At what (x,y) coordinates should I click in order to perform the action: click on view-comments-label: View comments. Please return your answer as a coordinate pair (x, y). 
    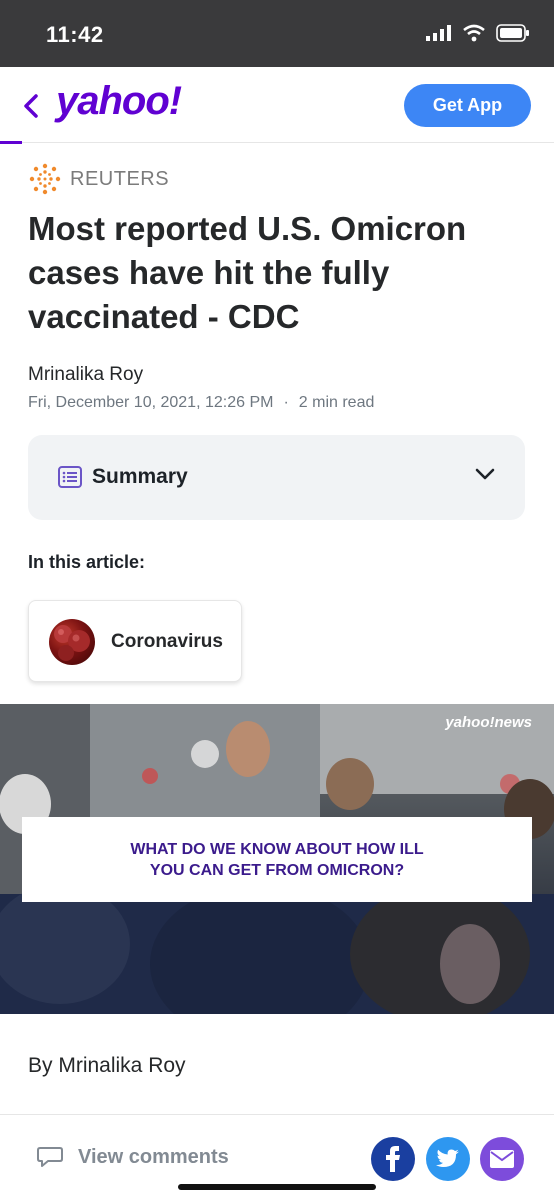
    Looking at the image, I should click on (153, 1156).